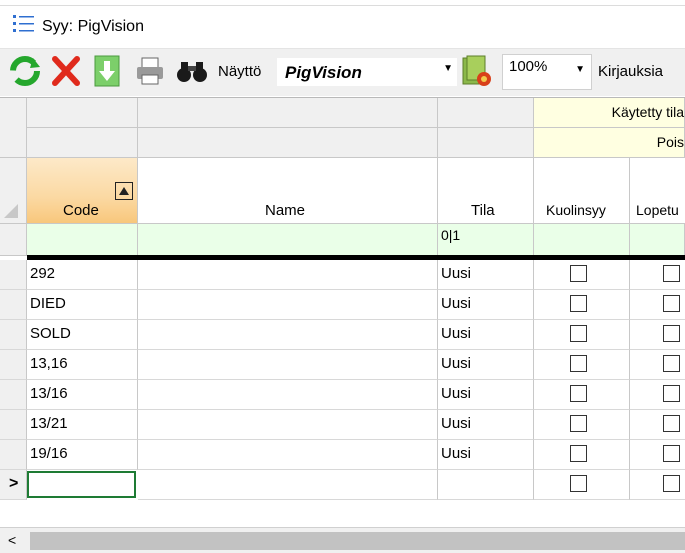 The width and height of the screenshot is (685, 553). What do you see at coordinates (486, 191) in the screenshot?
I see `column-header-tila: Tila` at bounding box center [486, 191].